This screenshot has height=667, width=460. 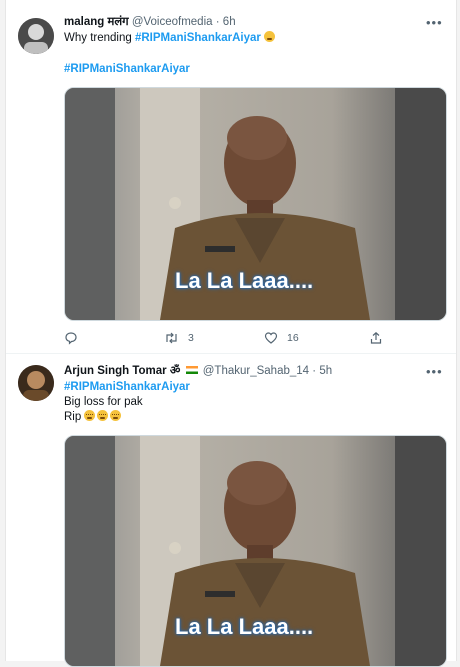 I want to click on share-icon, so click(x=376, y=337).